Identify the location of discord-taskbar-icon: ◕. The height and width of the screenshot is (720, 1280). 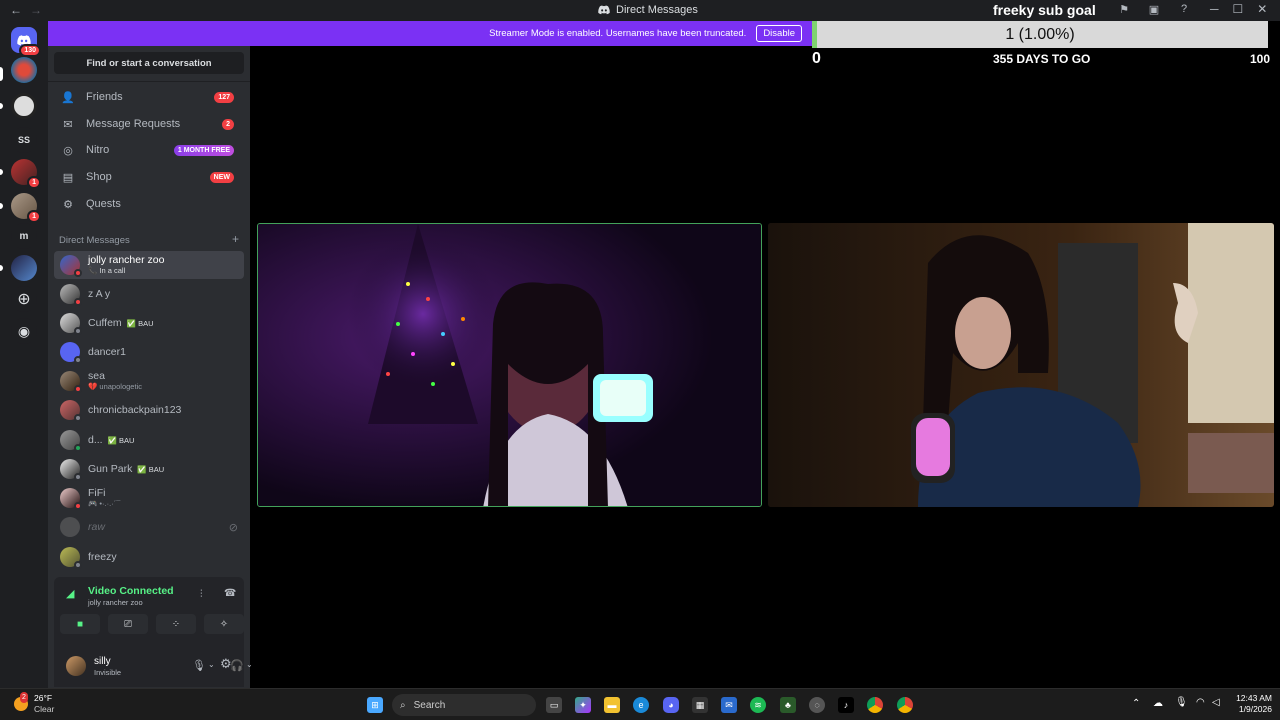
(671, 705).